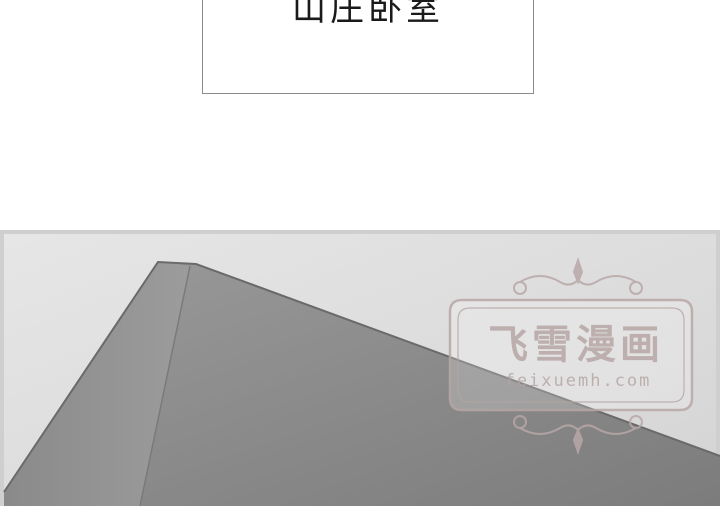 This screenshot has width=720, height=506. What do you see at coordinates (578, 381) in the screenshot?
I see `watermark-url: feixuemh.com` at bounding box center [578, 381].